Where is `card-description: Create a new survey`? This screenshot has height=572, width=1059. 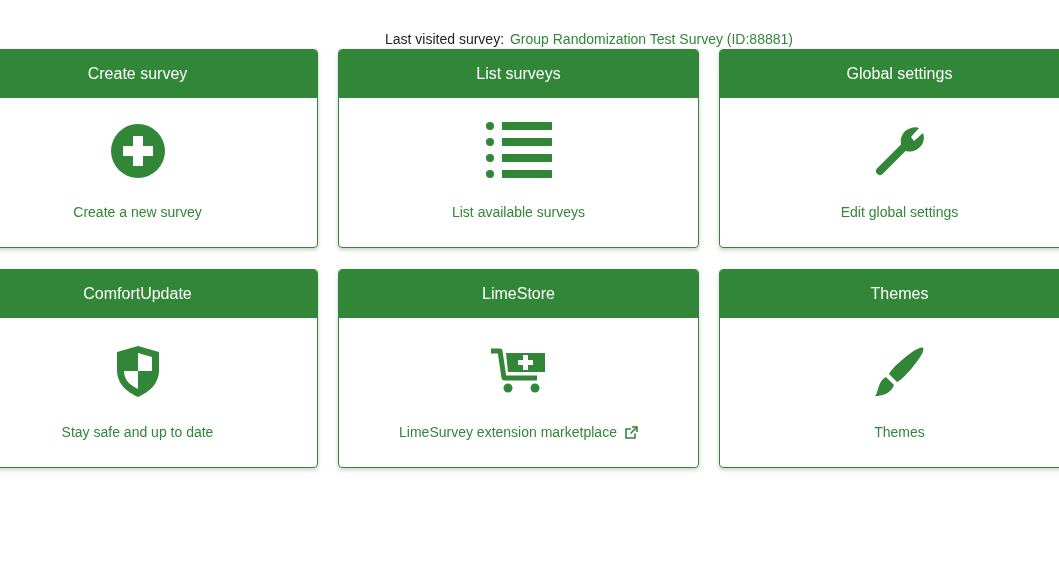 card-description: Create a new survey is located at coordinates (137, 212).